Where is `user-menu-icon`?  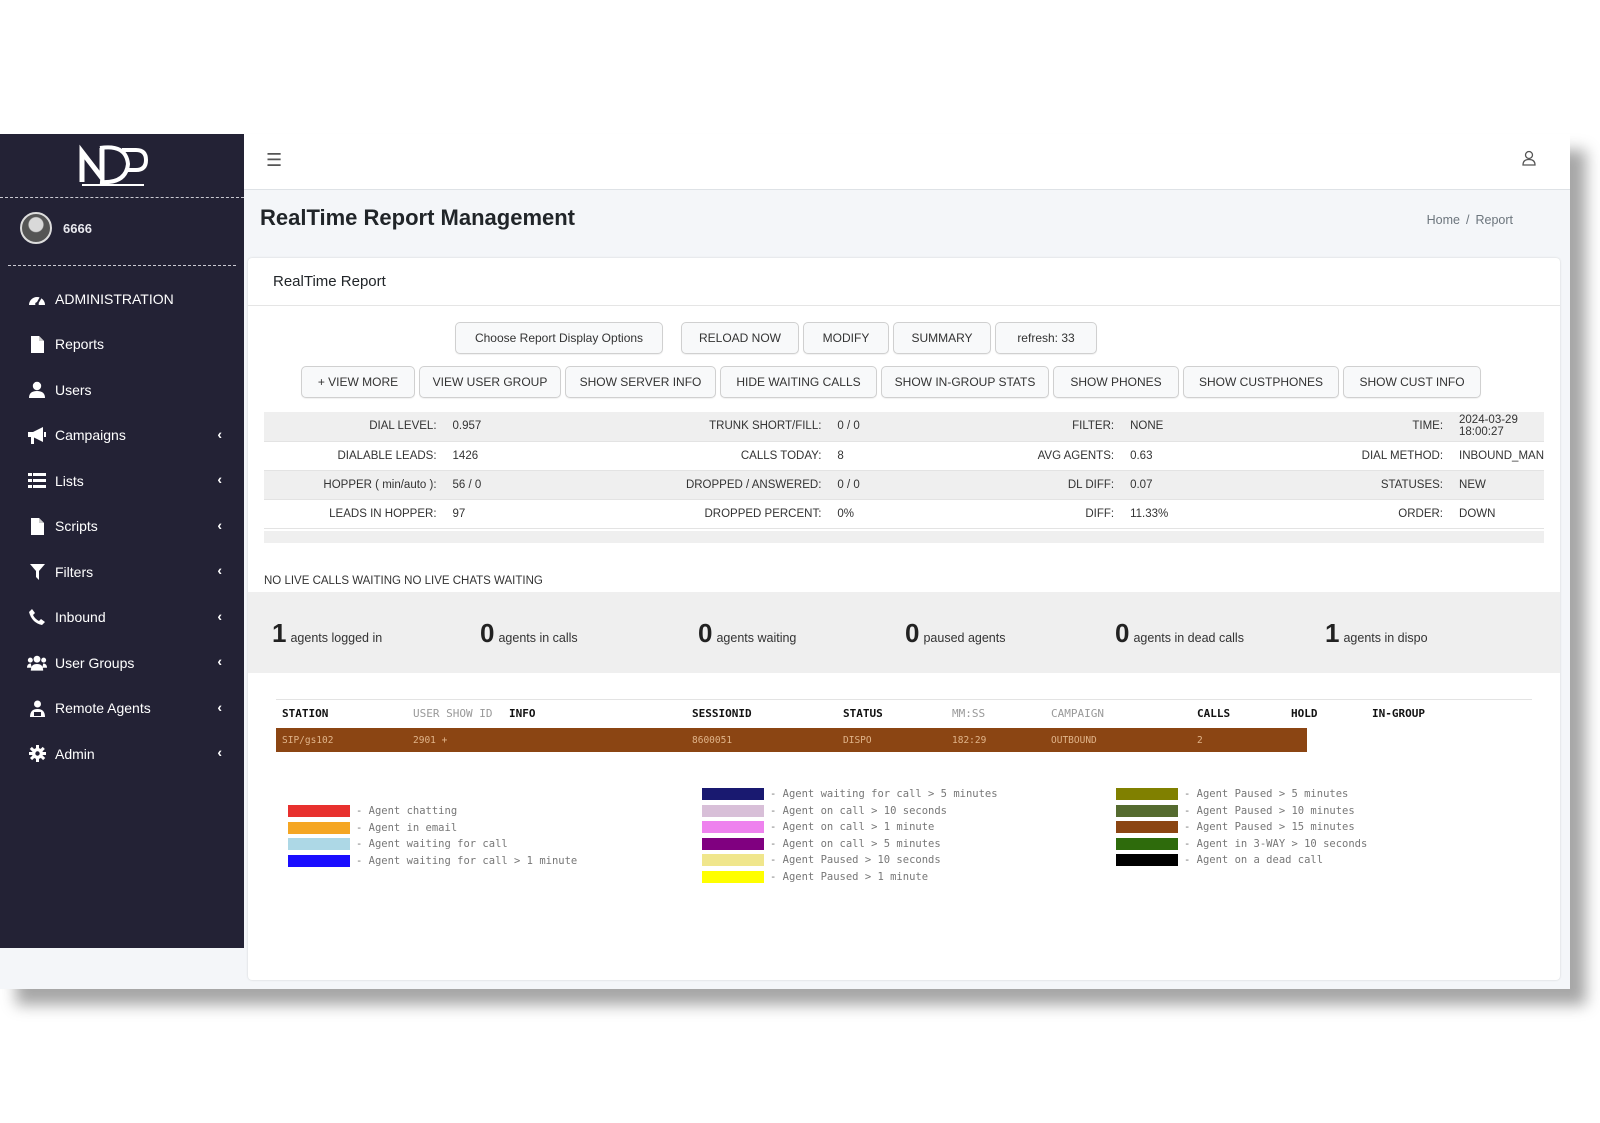
user-menu-icon is located at coordinates (1529, 160).